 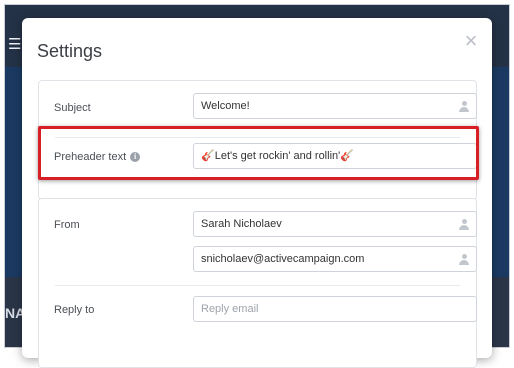 I want to click on info-icon: i, so click(x=135, y=157).